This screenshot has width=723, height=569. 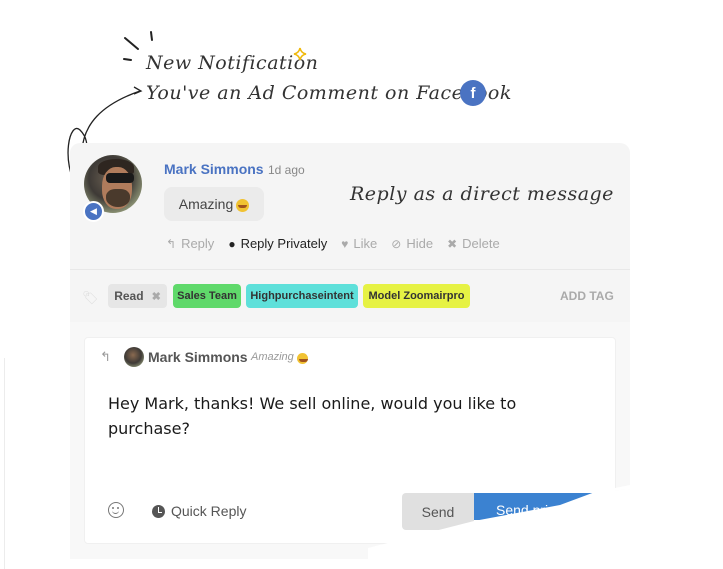 I want to click on comment-time: 1d ago, so click(x=286, y=170).